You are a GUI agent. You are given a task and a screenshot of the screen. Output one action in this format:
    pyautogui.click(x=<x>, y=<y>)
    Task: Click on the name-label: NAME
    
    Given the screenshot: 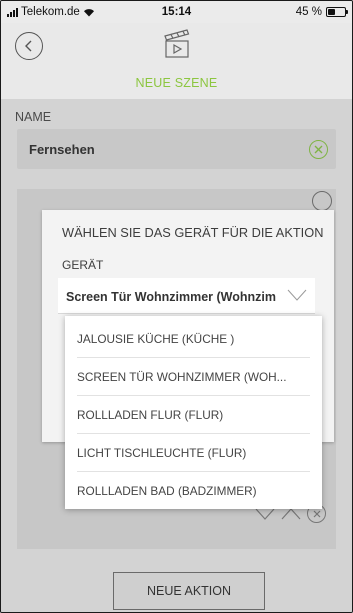 What is the action you would take?
    pyautogui.click(x=33, y=117)
    